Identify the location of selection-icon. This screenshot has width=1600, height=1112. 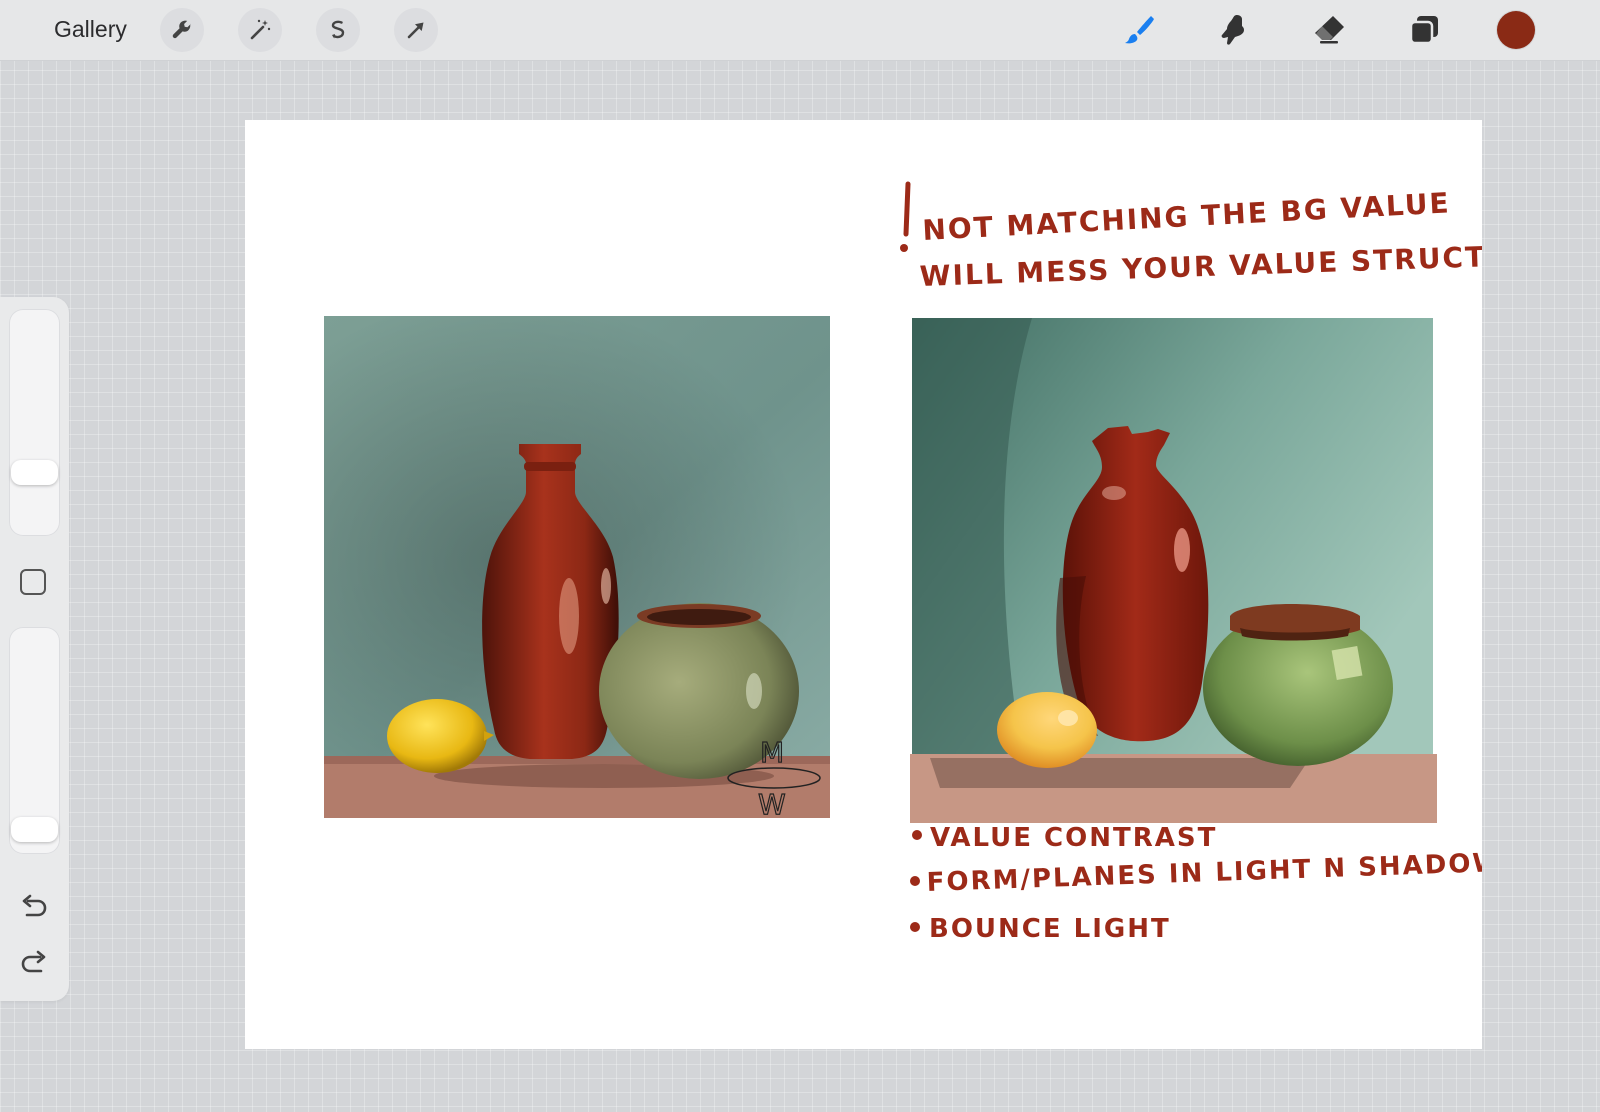
(338, 29).